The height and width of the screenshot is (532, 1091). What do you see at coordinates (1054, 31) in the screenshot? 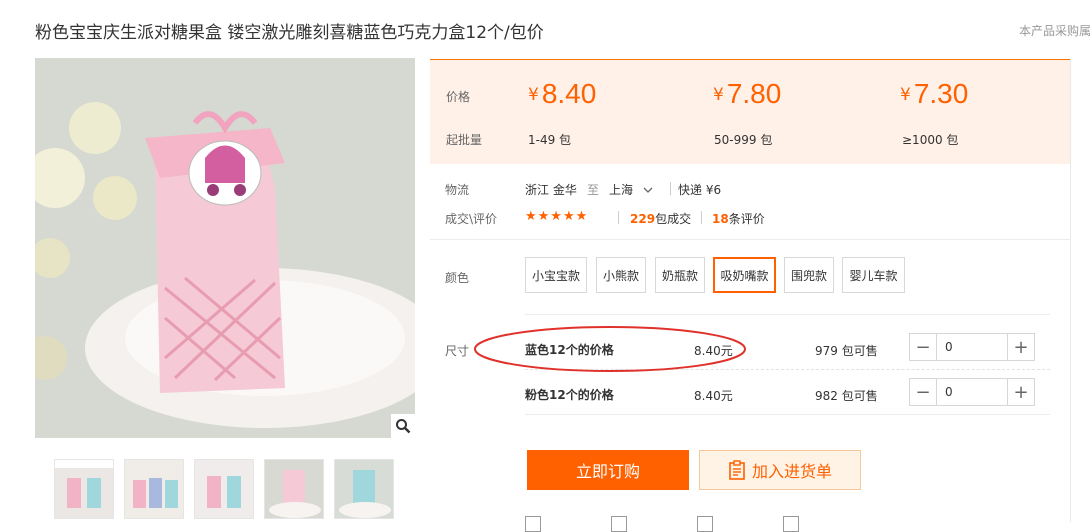
I see `top-right-note: 本产品采购属` at bounding box center [1054, 31].